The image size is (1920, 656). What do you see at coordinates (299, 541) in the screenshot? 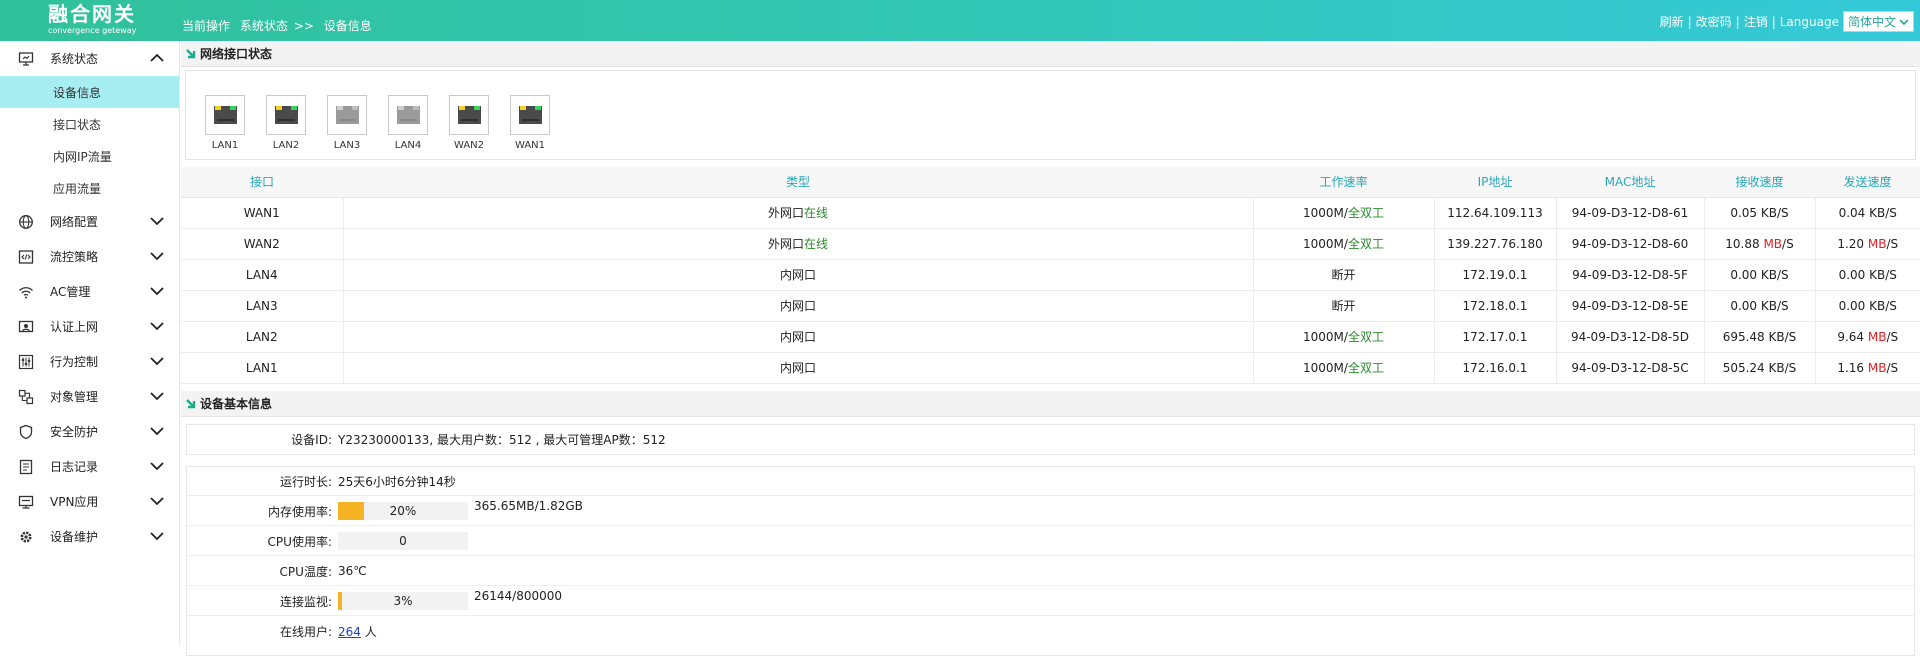
I see `cpu-label: CPU使用率:` at bounding box center [299, 541].